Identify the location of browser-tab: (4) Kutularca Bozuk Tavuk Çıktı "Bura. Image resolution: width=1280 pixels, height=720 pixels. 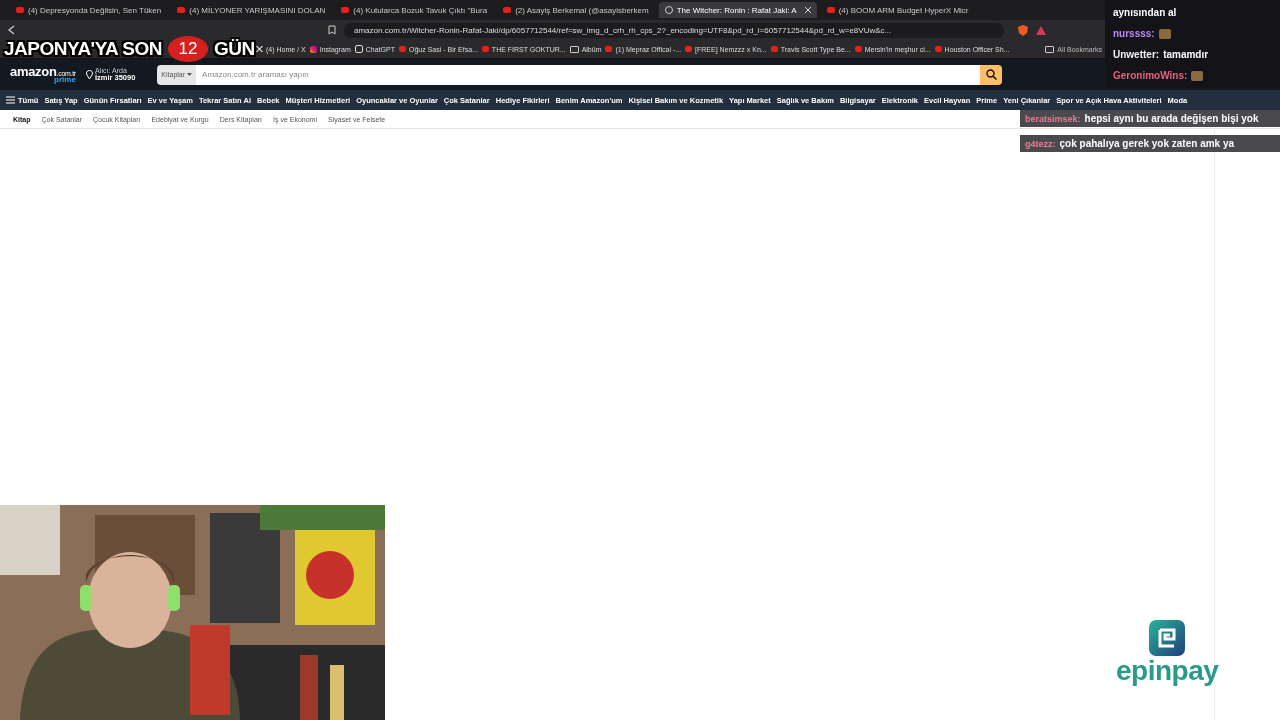
(414, 10).